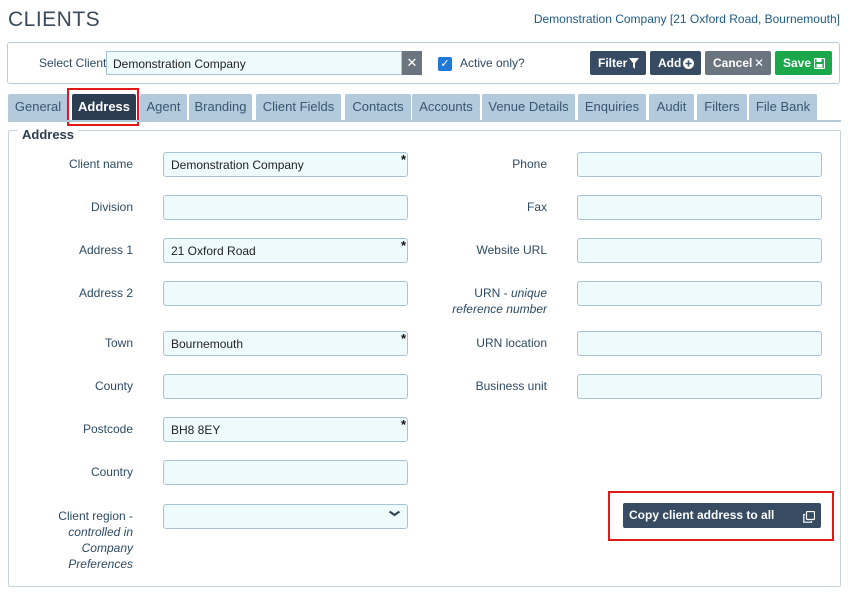  Describe the element at coordinates (491, 293) in the screenshot. I see `urn-label-text: URN -` at that location.